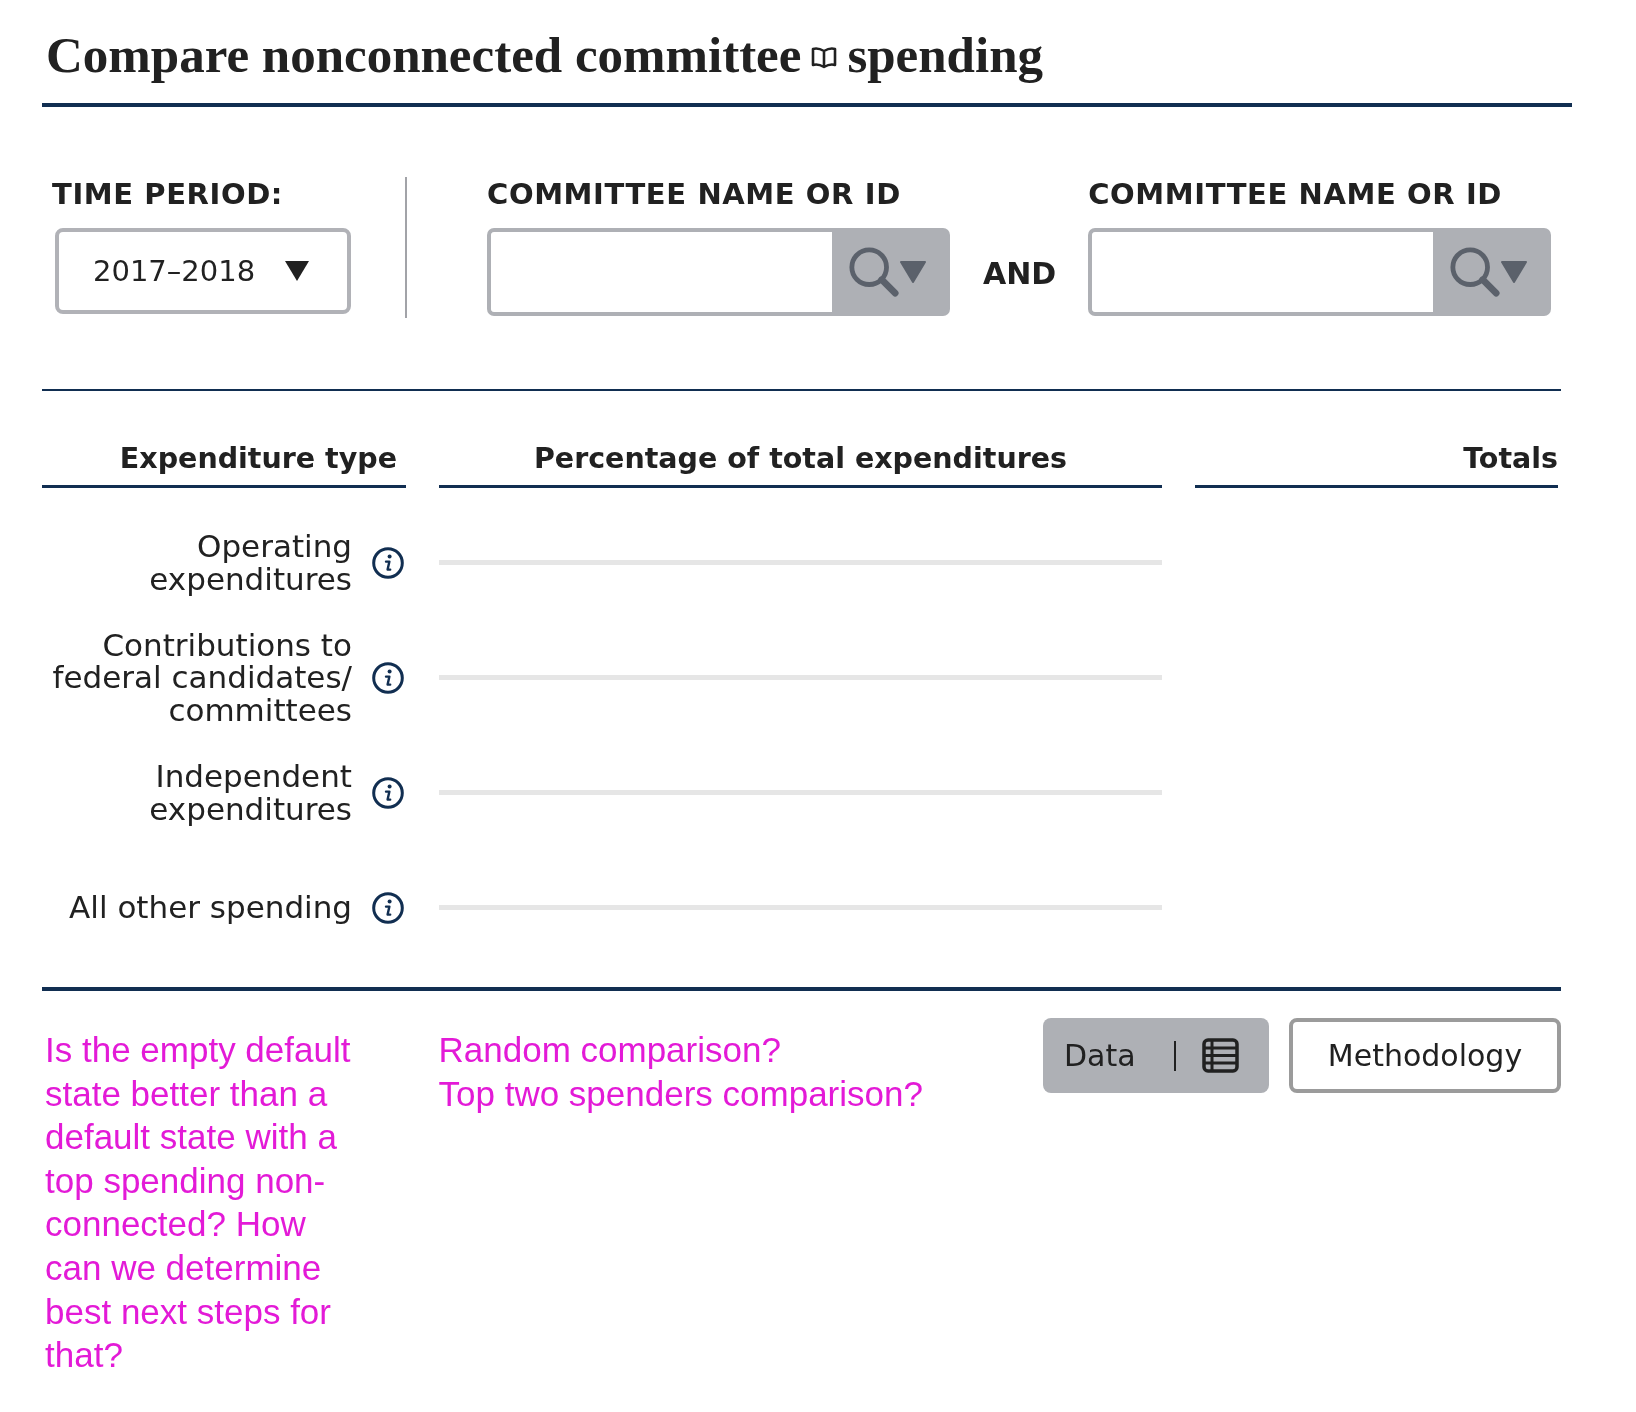  What do you see at coordinates (201, 677) in the screenshot?
I see `expenditure-type-label: Contributions to federal candidates/ committees` at bounding box center [201, 677].